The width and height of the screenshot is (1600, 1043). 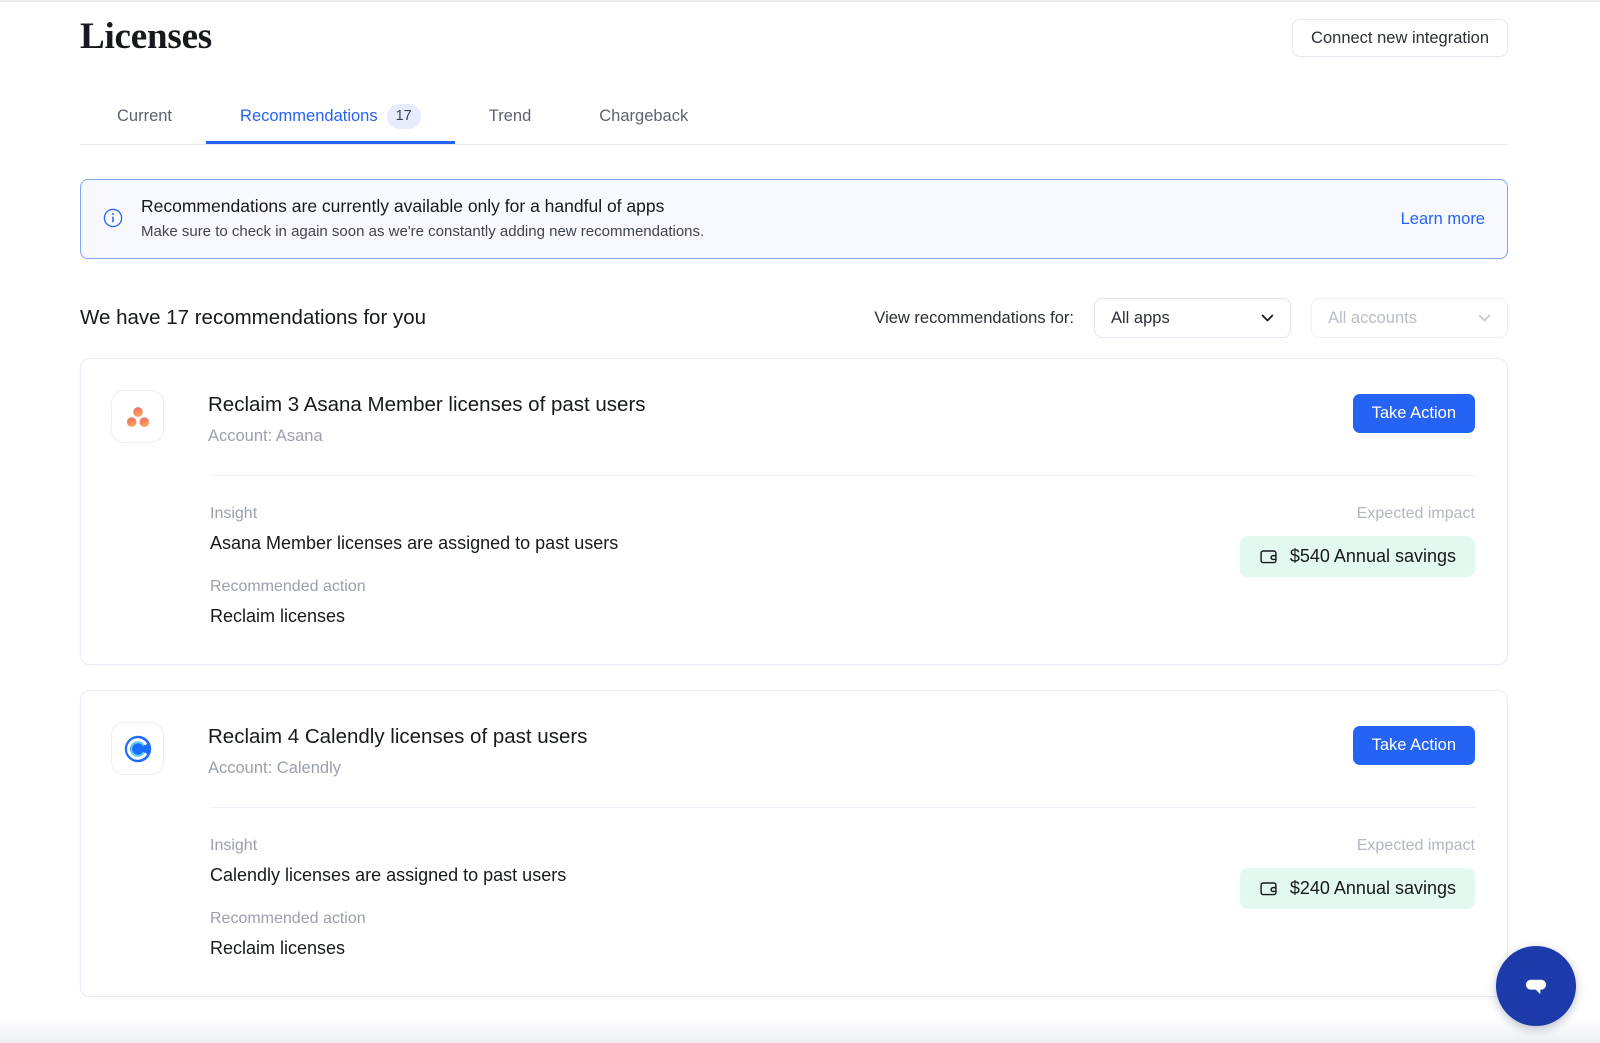 I want to click on page-title: Licenses, so click(x=146, y=36).